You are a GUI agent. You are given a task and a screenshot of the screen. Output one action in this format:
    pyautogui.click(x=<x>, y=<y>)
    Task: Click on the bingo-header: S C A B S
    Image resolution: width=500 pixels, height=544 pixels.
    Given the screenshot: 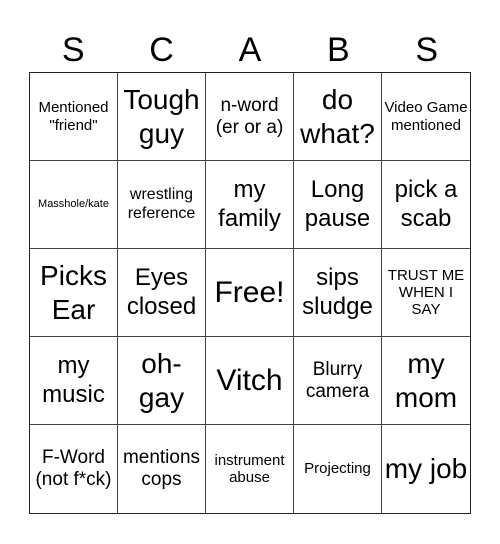 What is the action you would take?
    pyautogui.click(x=250, y=50)
    